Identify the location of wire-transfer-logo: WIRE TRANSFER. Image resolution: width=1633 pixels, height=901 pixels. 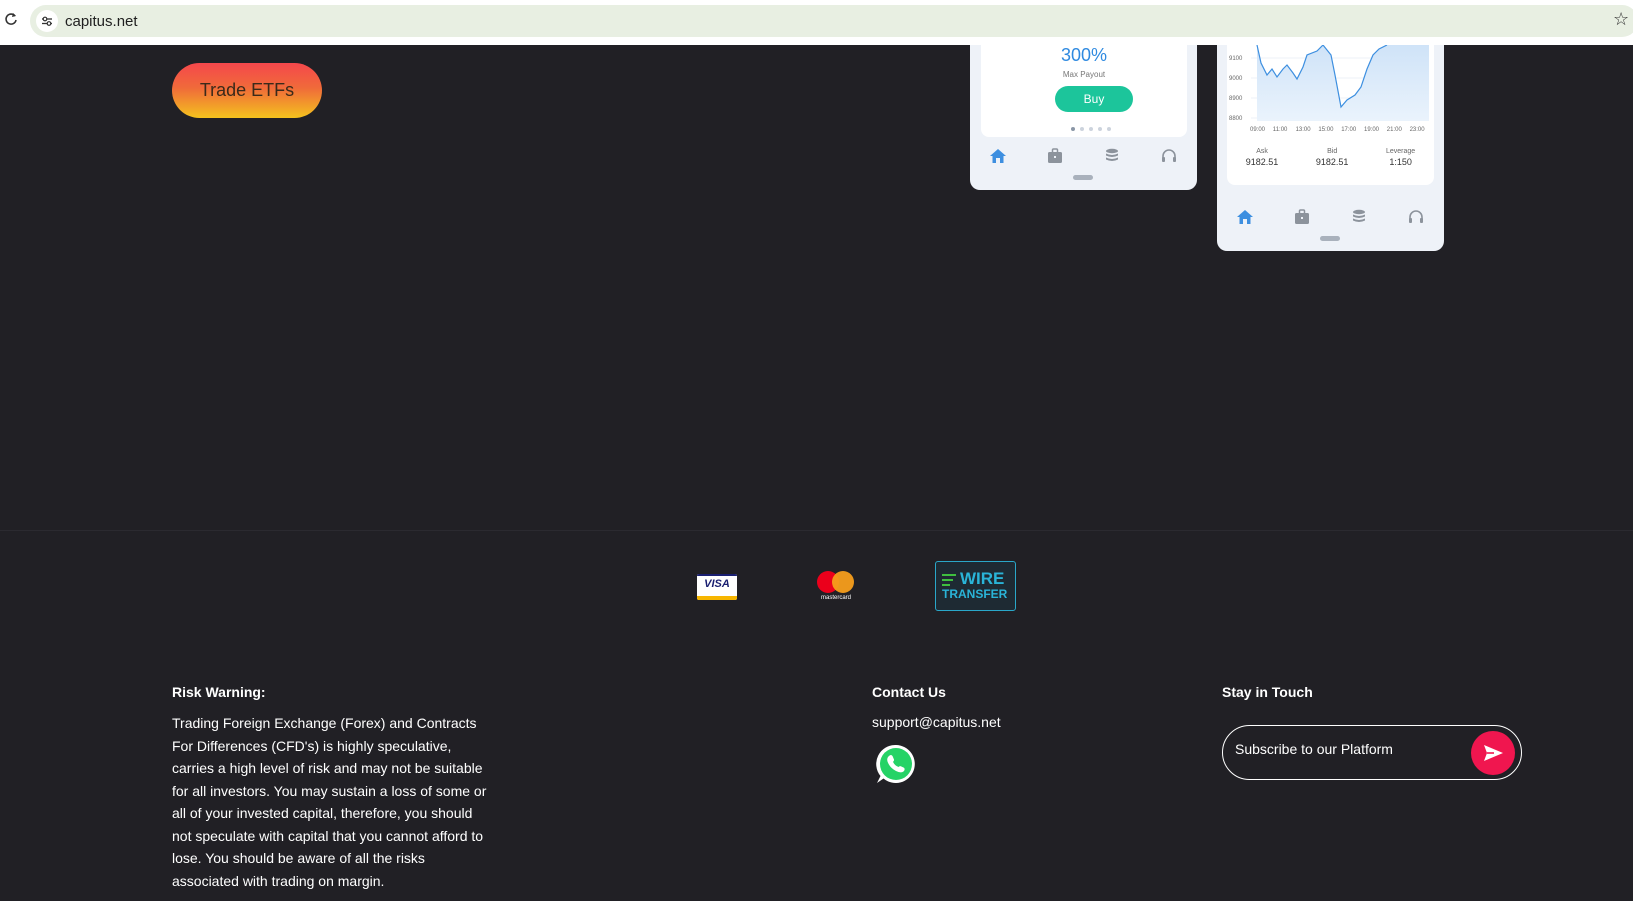
(975, 586).